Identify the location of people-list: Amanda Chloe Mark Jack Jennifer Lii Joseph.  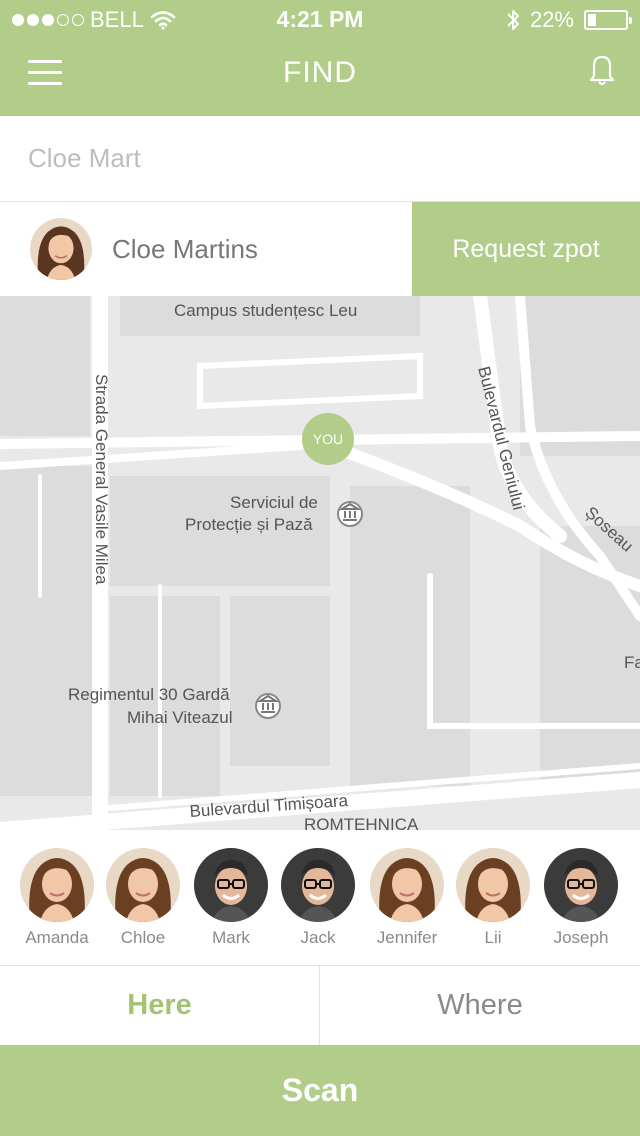
(320, 898).